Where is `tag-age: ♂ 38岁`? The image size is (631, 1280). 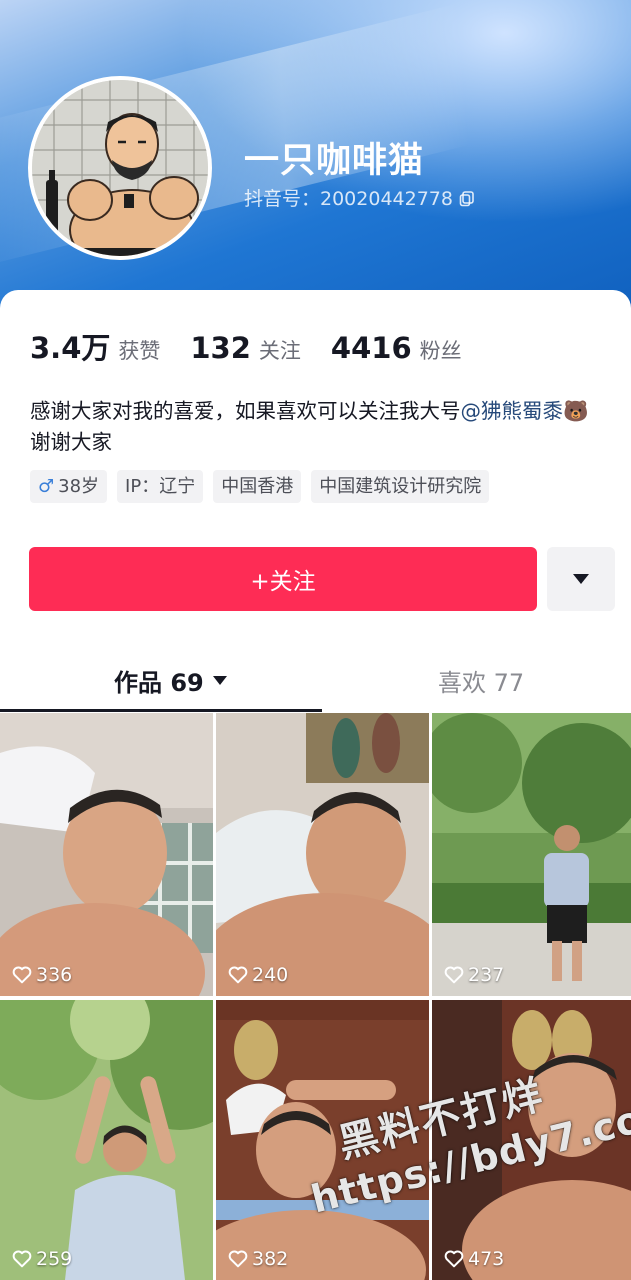 tag-age: ♂ 38岁 is located at coordinates (69, 486).